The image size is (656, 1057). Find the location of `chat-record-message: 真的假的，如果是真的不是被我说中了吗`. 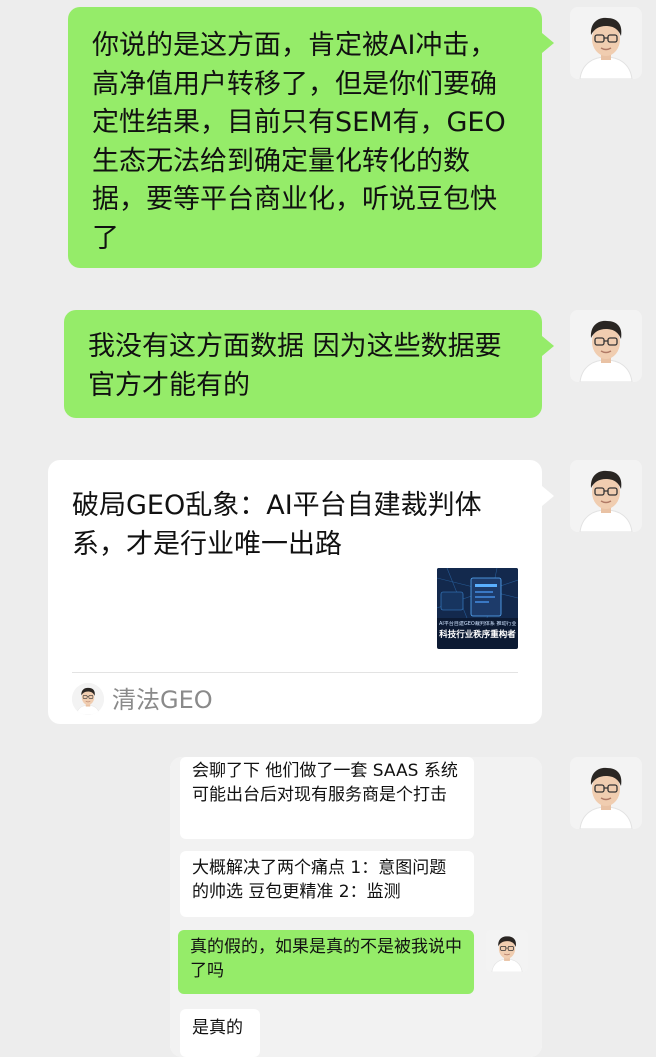

chat-record-message: 真的假的，如果是真的不是被我说中了吗 is located at coordinates (326, 962).